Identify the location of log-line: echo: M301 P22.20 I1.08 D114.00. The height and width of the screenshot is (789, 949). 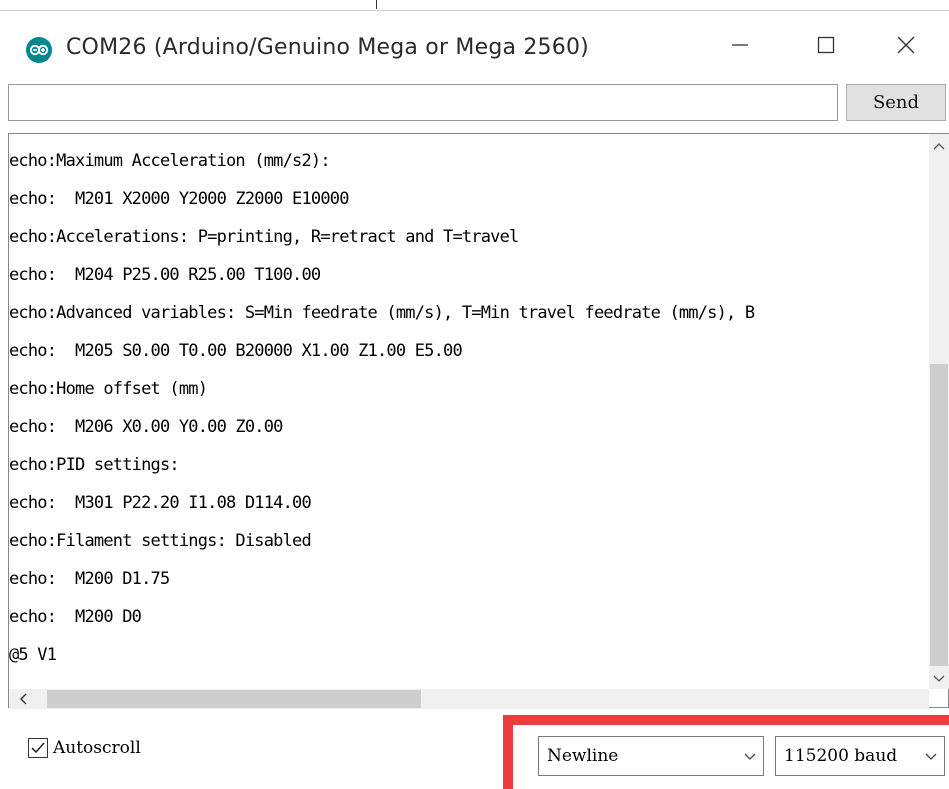
(160, 503).